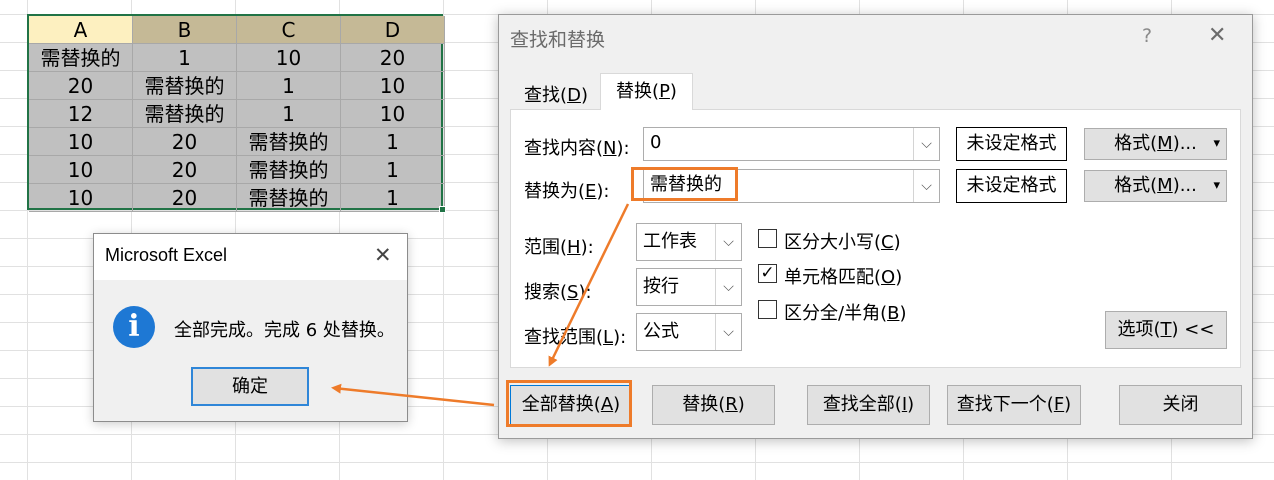 The width and height of the screenshot is (1274, 480). What do you see at coordinates (589, 285) in the screenshot?
I see `arrow-to-replace-all` at bounding box center [589, 285].